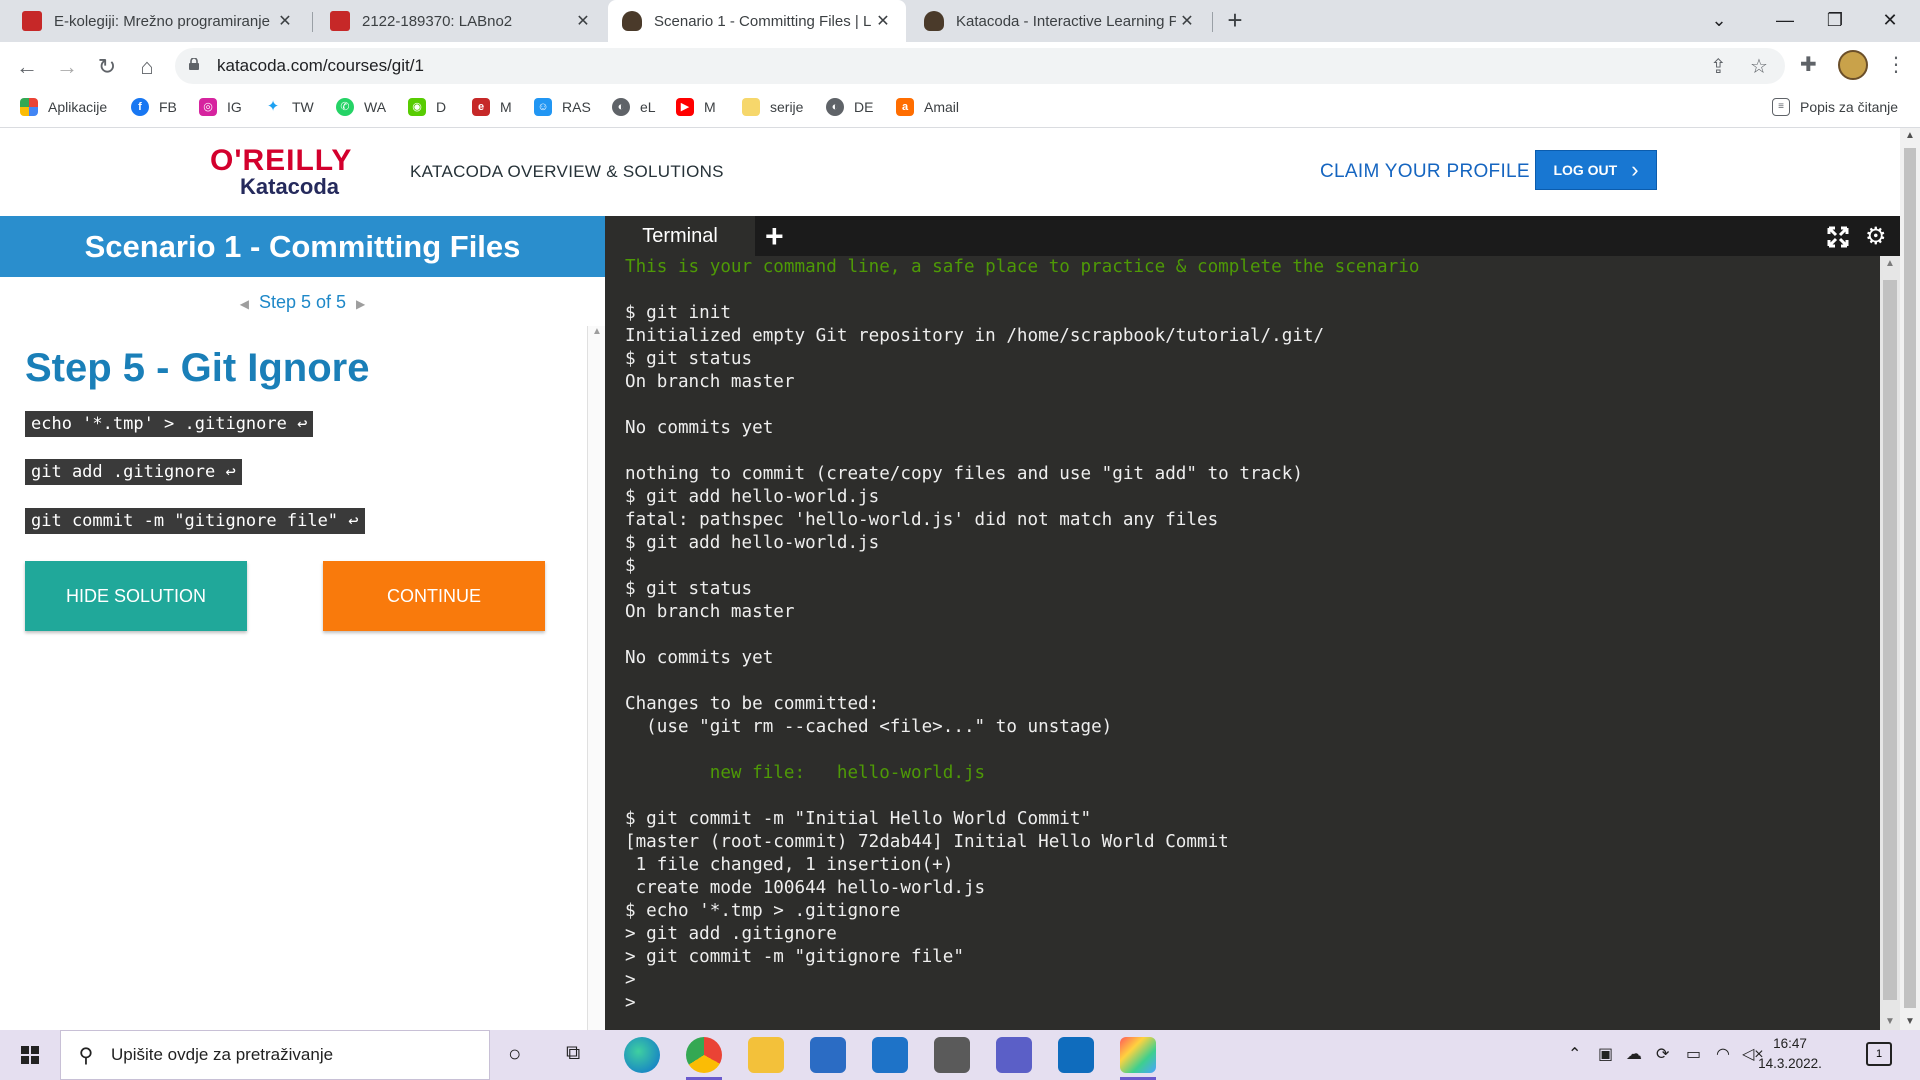 The image size is (1920, 1080). Describe the element at coordinates (361, 107) in the screenshot. I see `bookmark-item: ✆ WA` at that location.